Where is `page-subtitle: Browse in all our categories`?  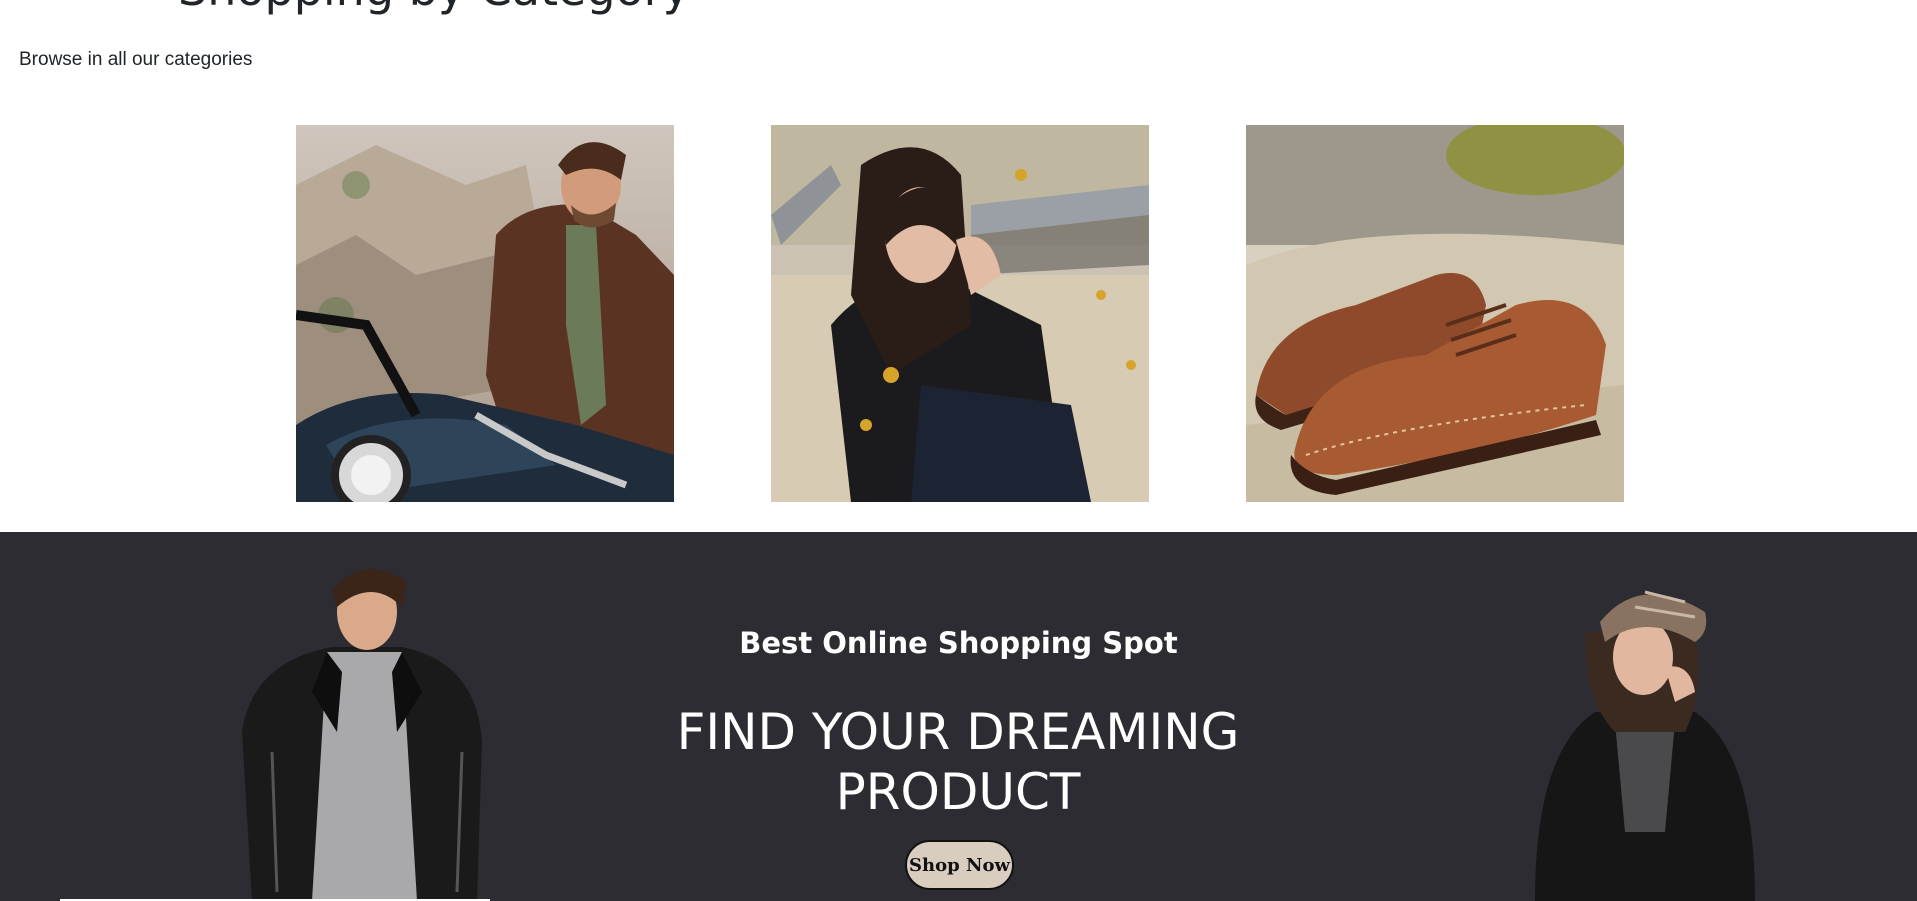 page-subtitle: Browse in all our categories is located at coordinates (136, 59).